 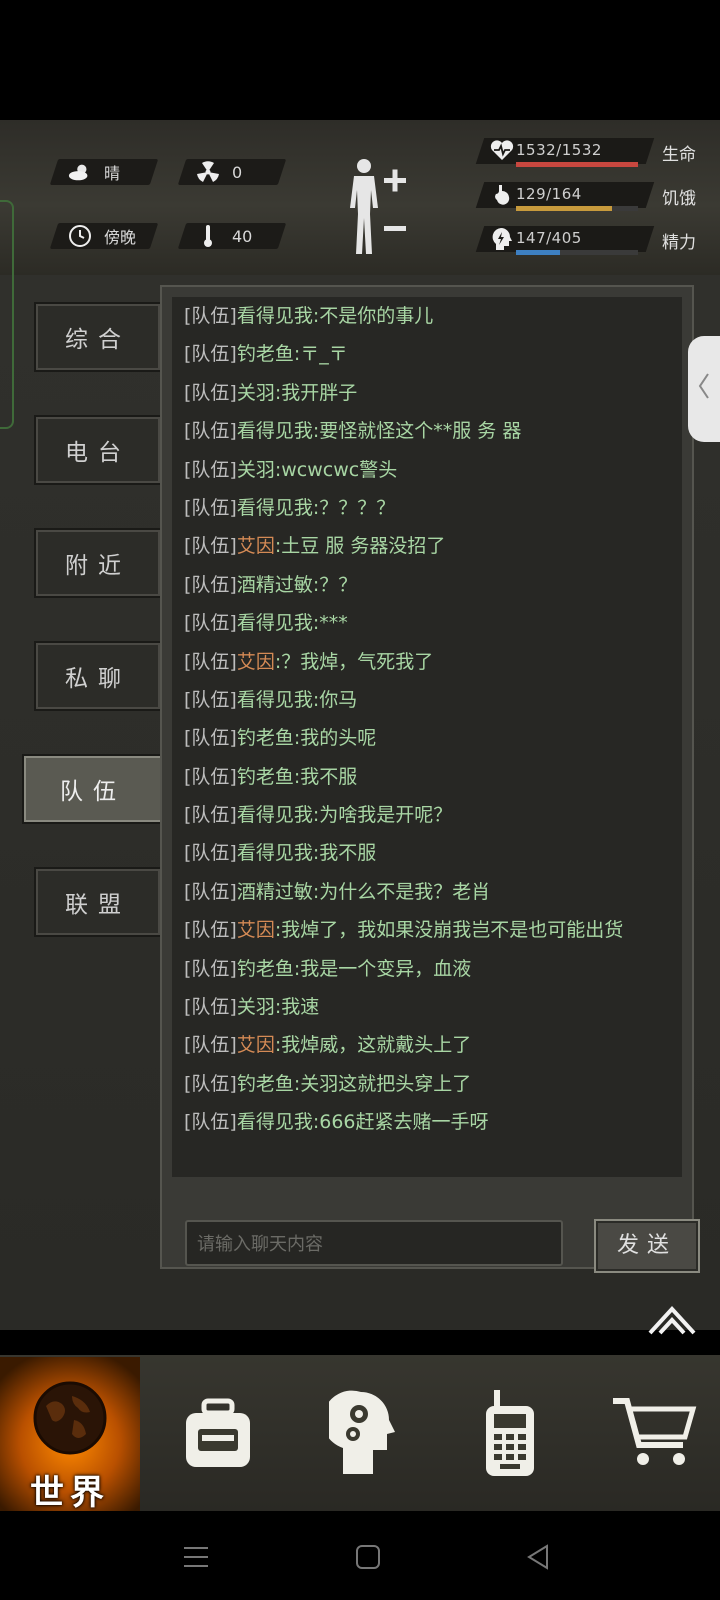 I want to click on radiation-chip: 0, so click(x=232, y=172).